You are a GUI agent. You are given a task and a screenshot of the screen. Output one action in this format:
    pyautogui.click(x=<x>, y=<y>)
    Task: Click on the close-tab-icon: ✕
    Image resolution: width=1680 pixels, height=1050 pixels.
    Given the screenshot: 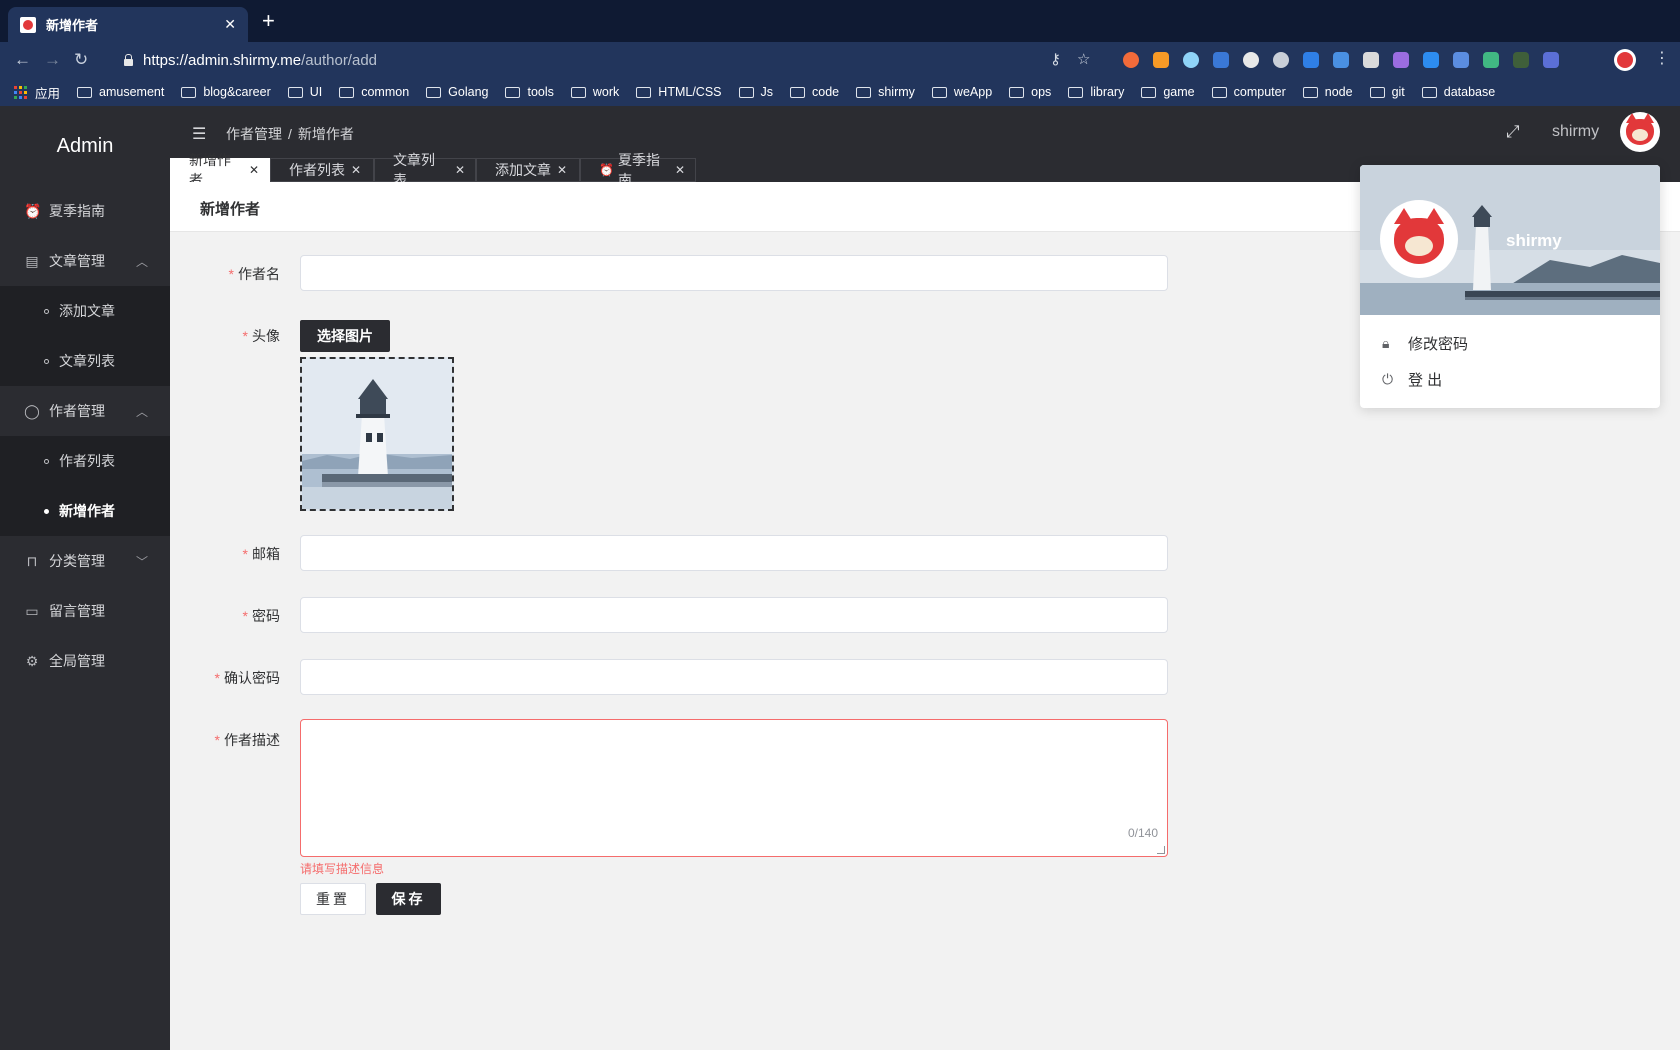 What is the action you would take?
    pyautogui.click(x=230, y=24)
    